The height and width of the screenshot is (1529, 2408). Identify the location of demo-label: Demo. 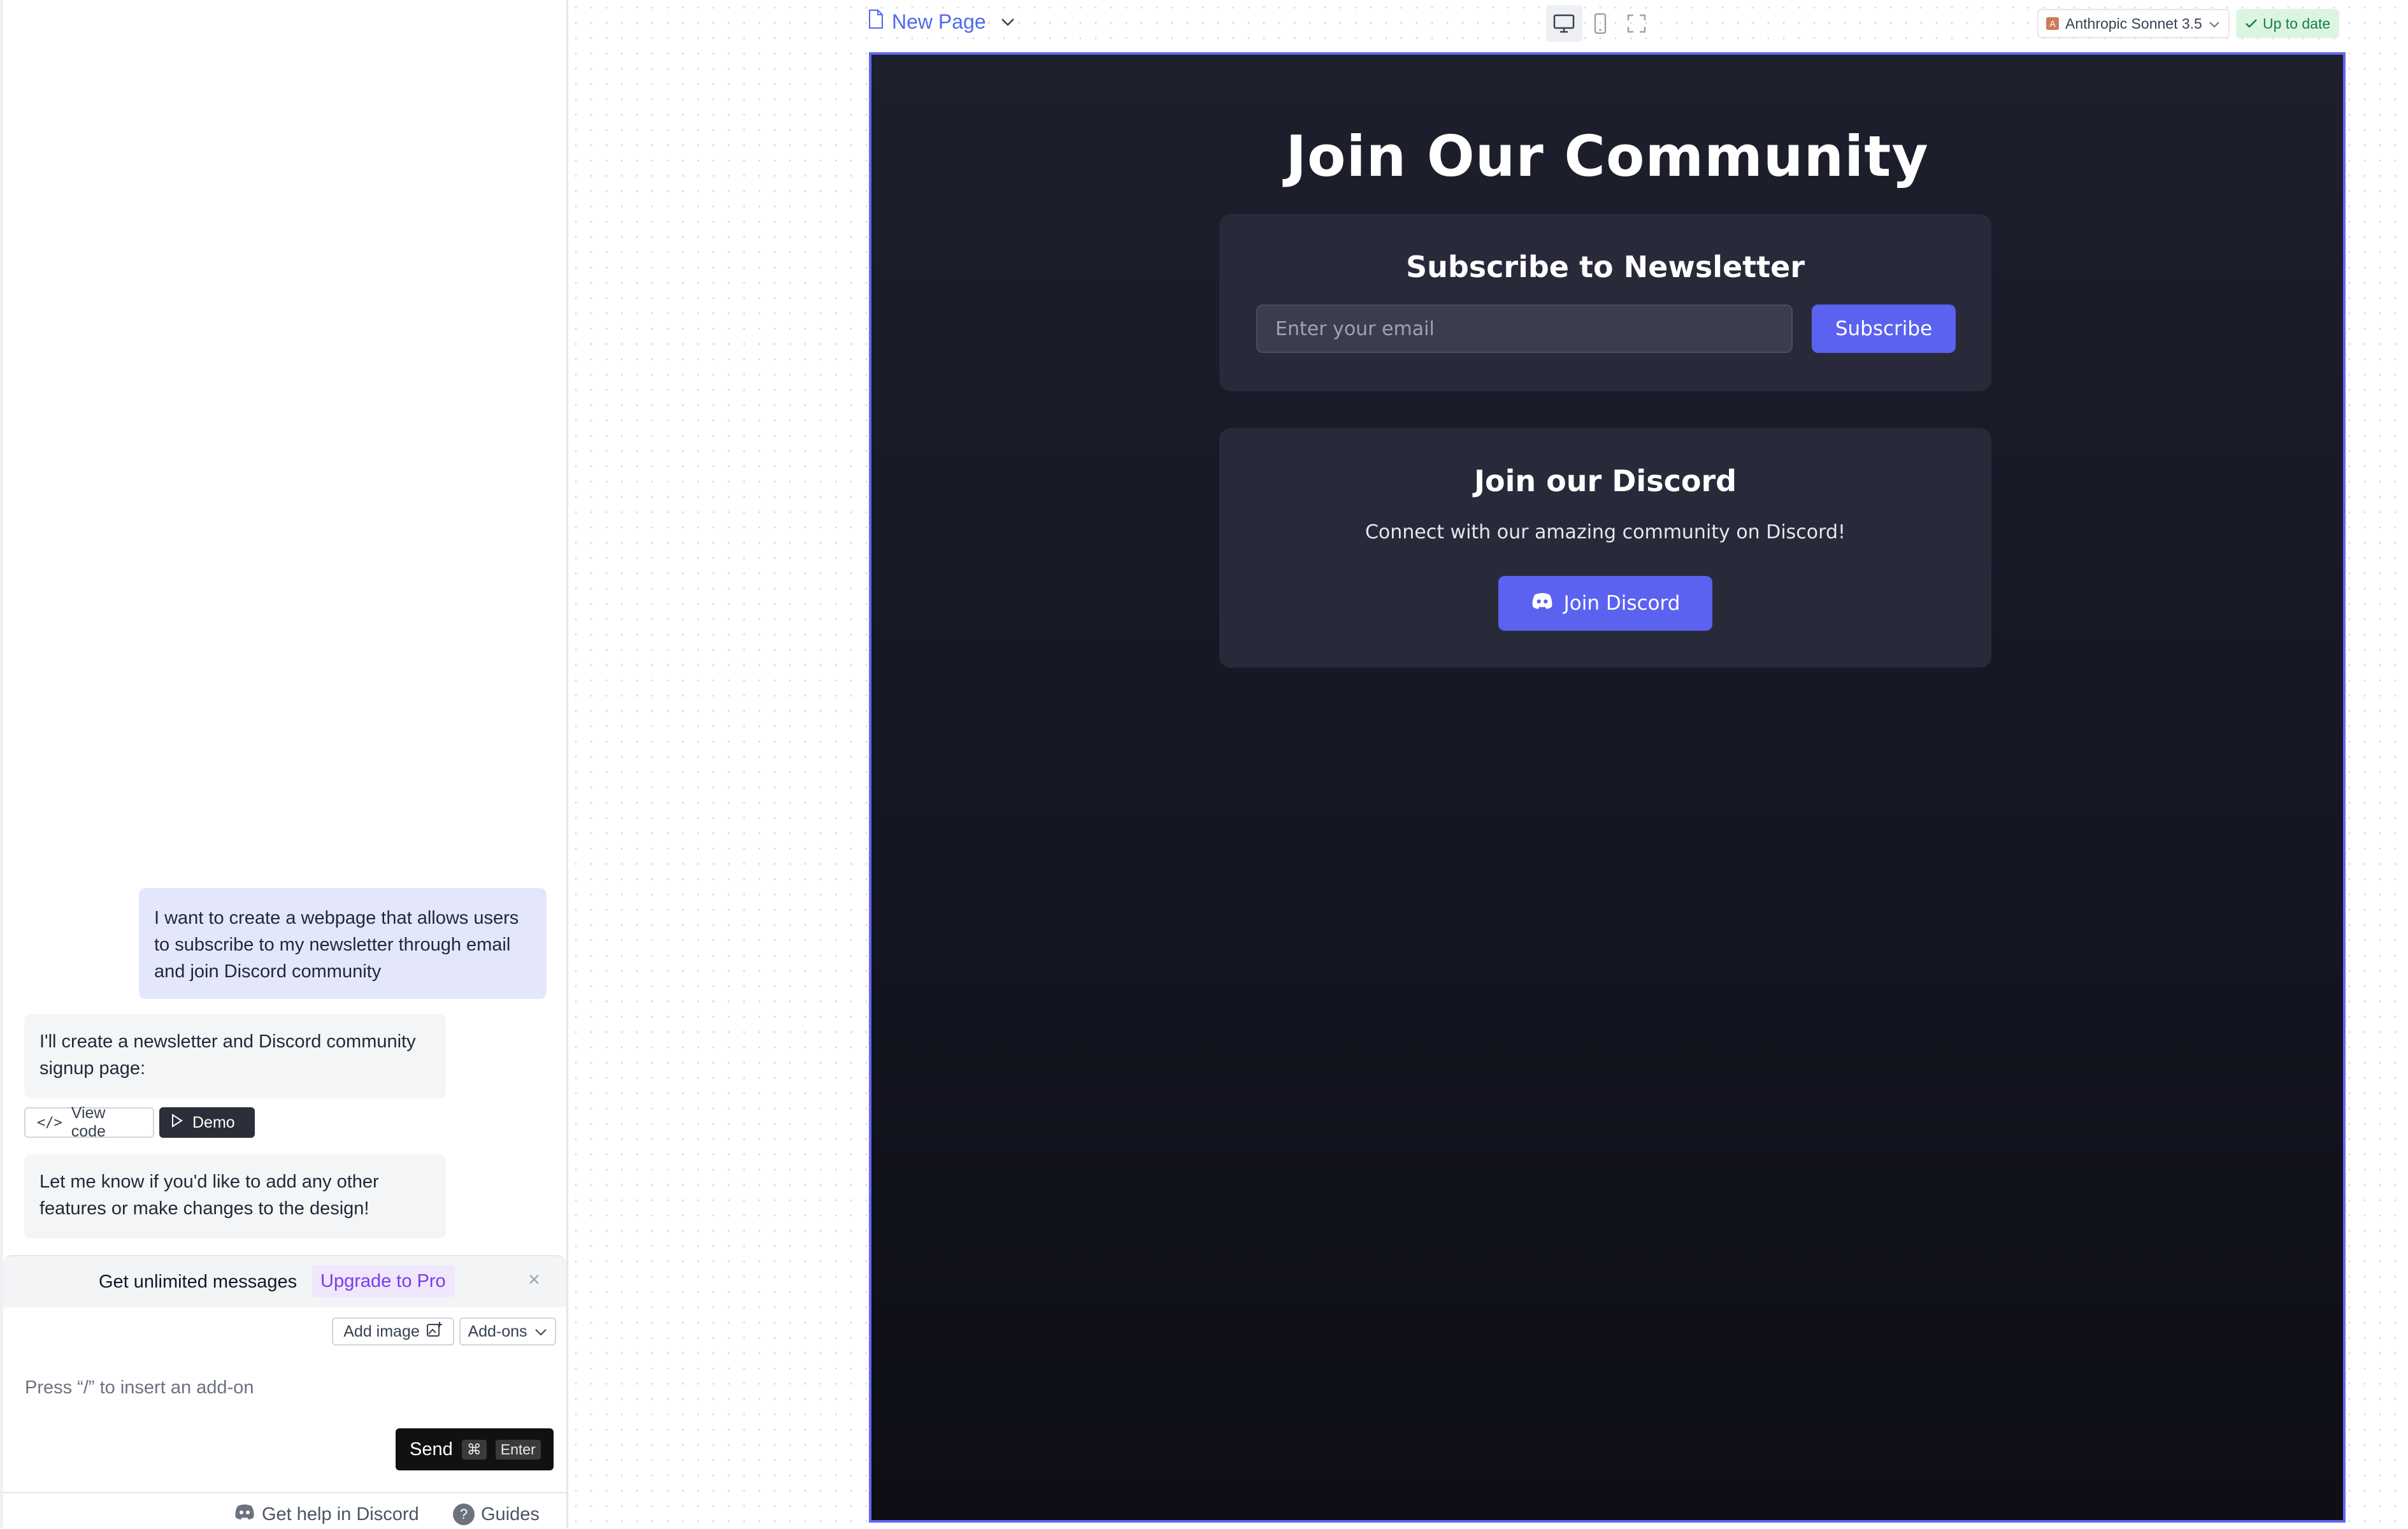
(213, 1122).